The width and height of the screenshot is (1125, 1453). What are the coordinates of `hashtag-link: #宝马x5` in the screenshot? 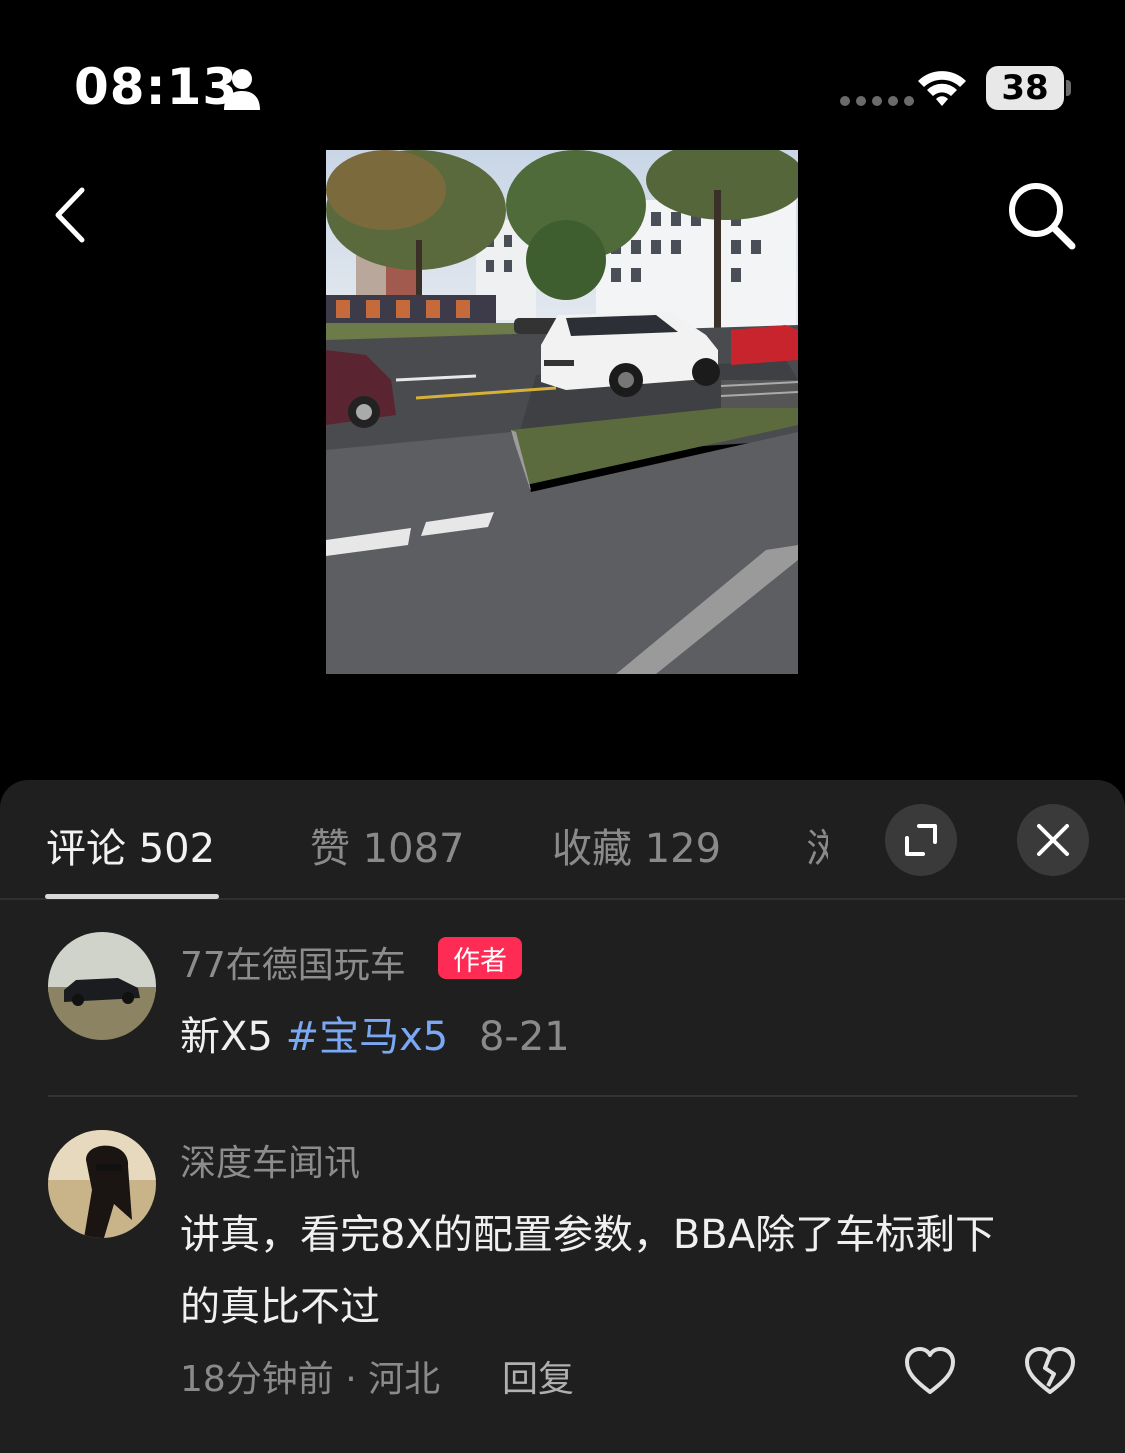 It's located at (367, 1037).